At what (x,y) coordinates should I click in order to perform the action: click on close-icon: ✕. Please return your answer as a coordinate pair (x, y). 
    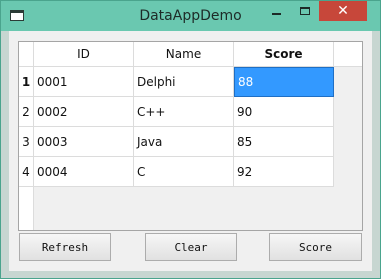
    Looking at the image, I should click on (343, 11).